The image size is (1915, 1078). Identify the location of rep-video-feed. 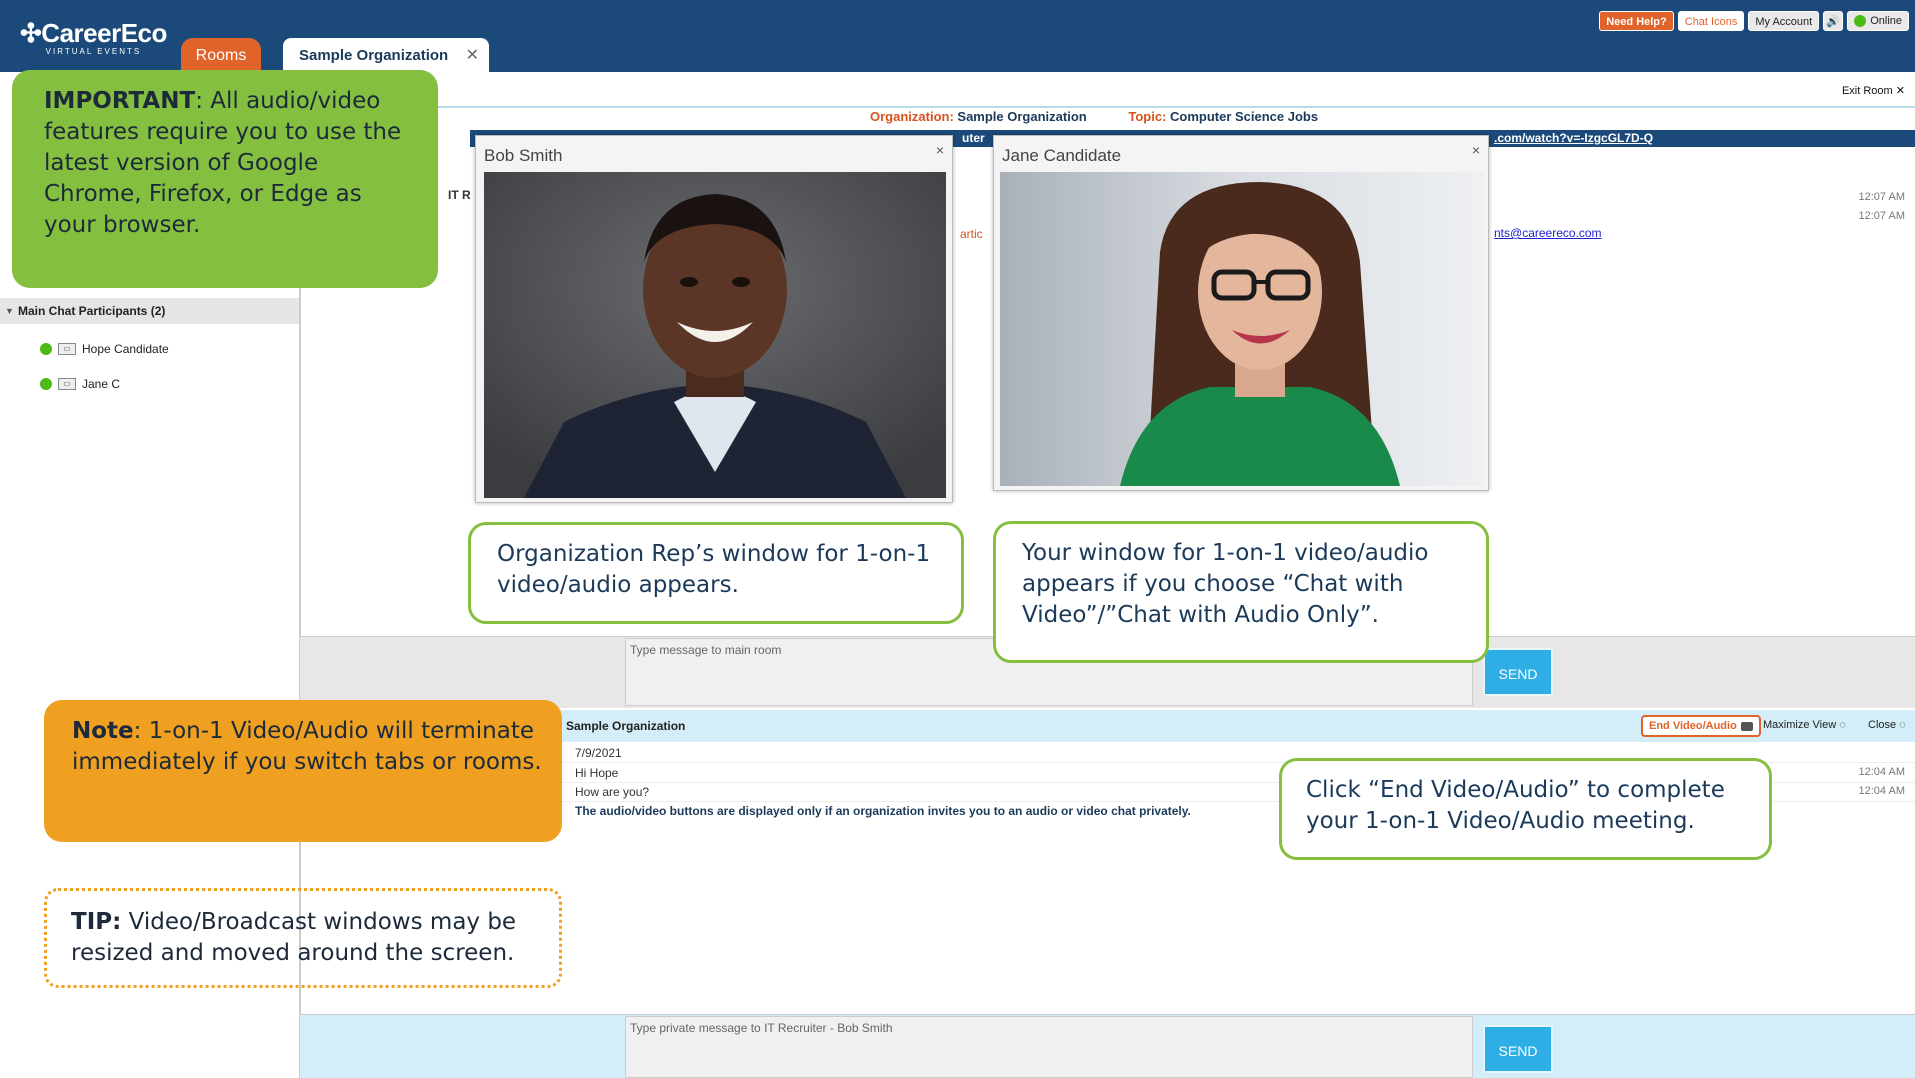
(715, 335).